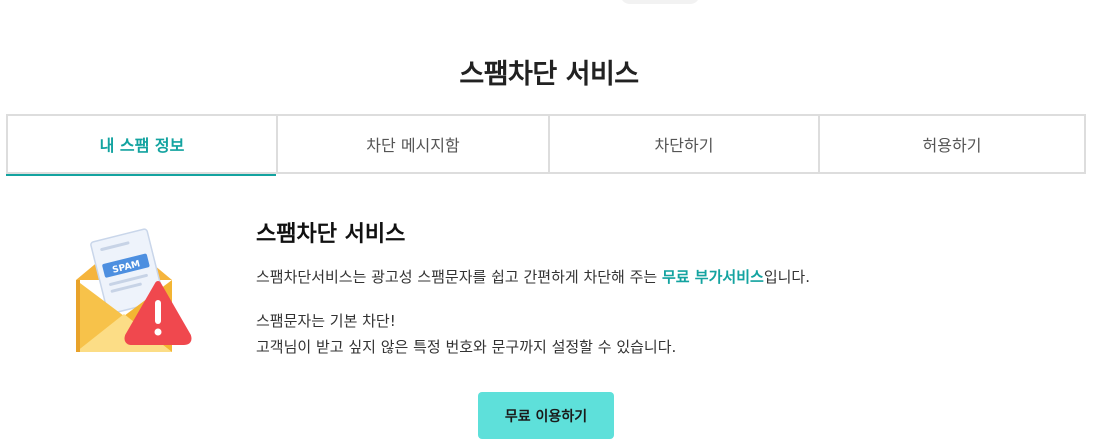 Image resolution: width=1098 pixels, height=448 pixels. Describe the element at coordinates (331, 234) in the screenshot. I see `section-heading: 스팸차단 서비스` at that location.